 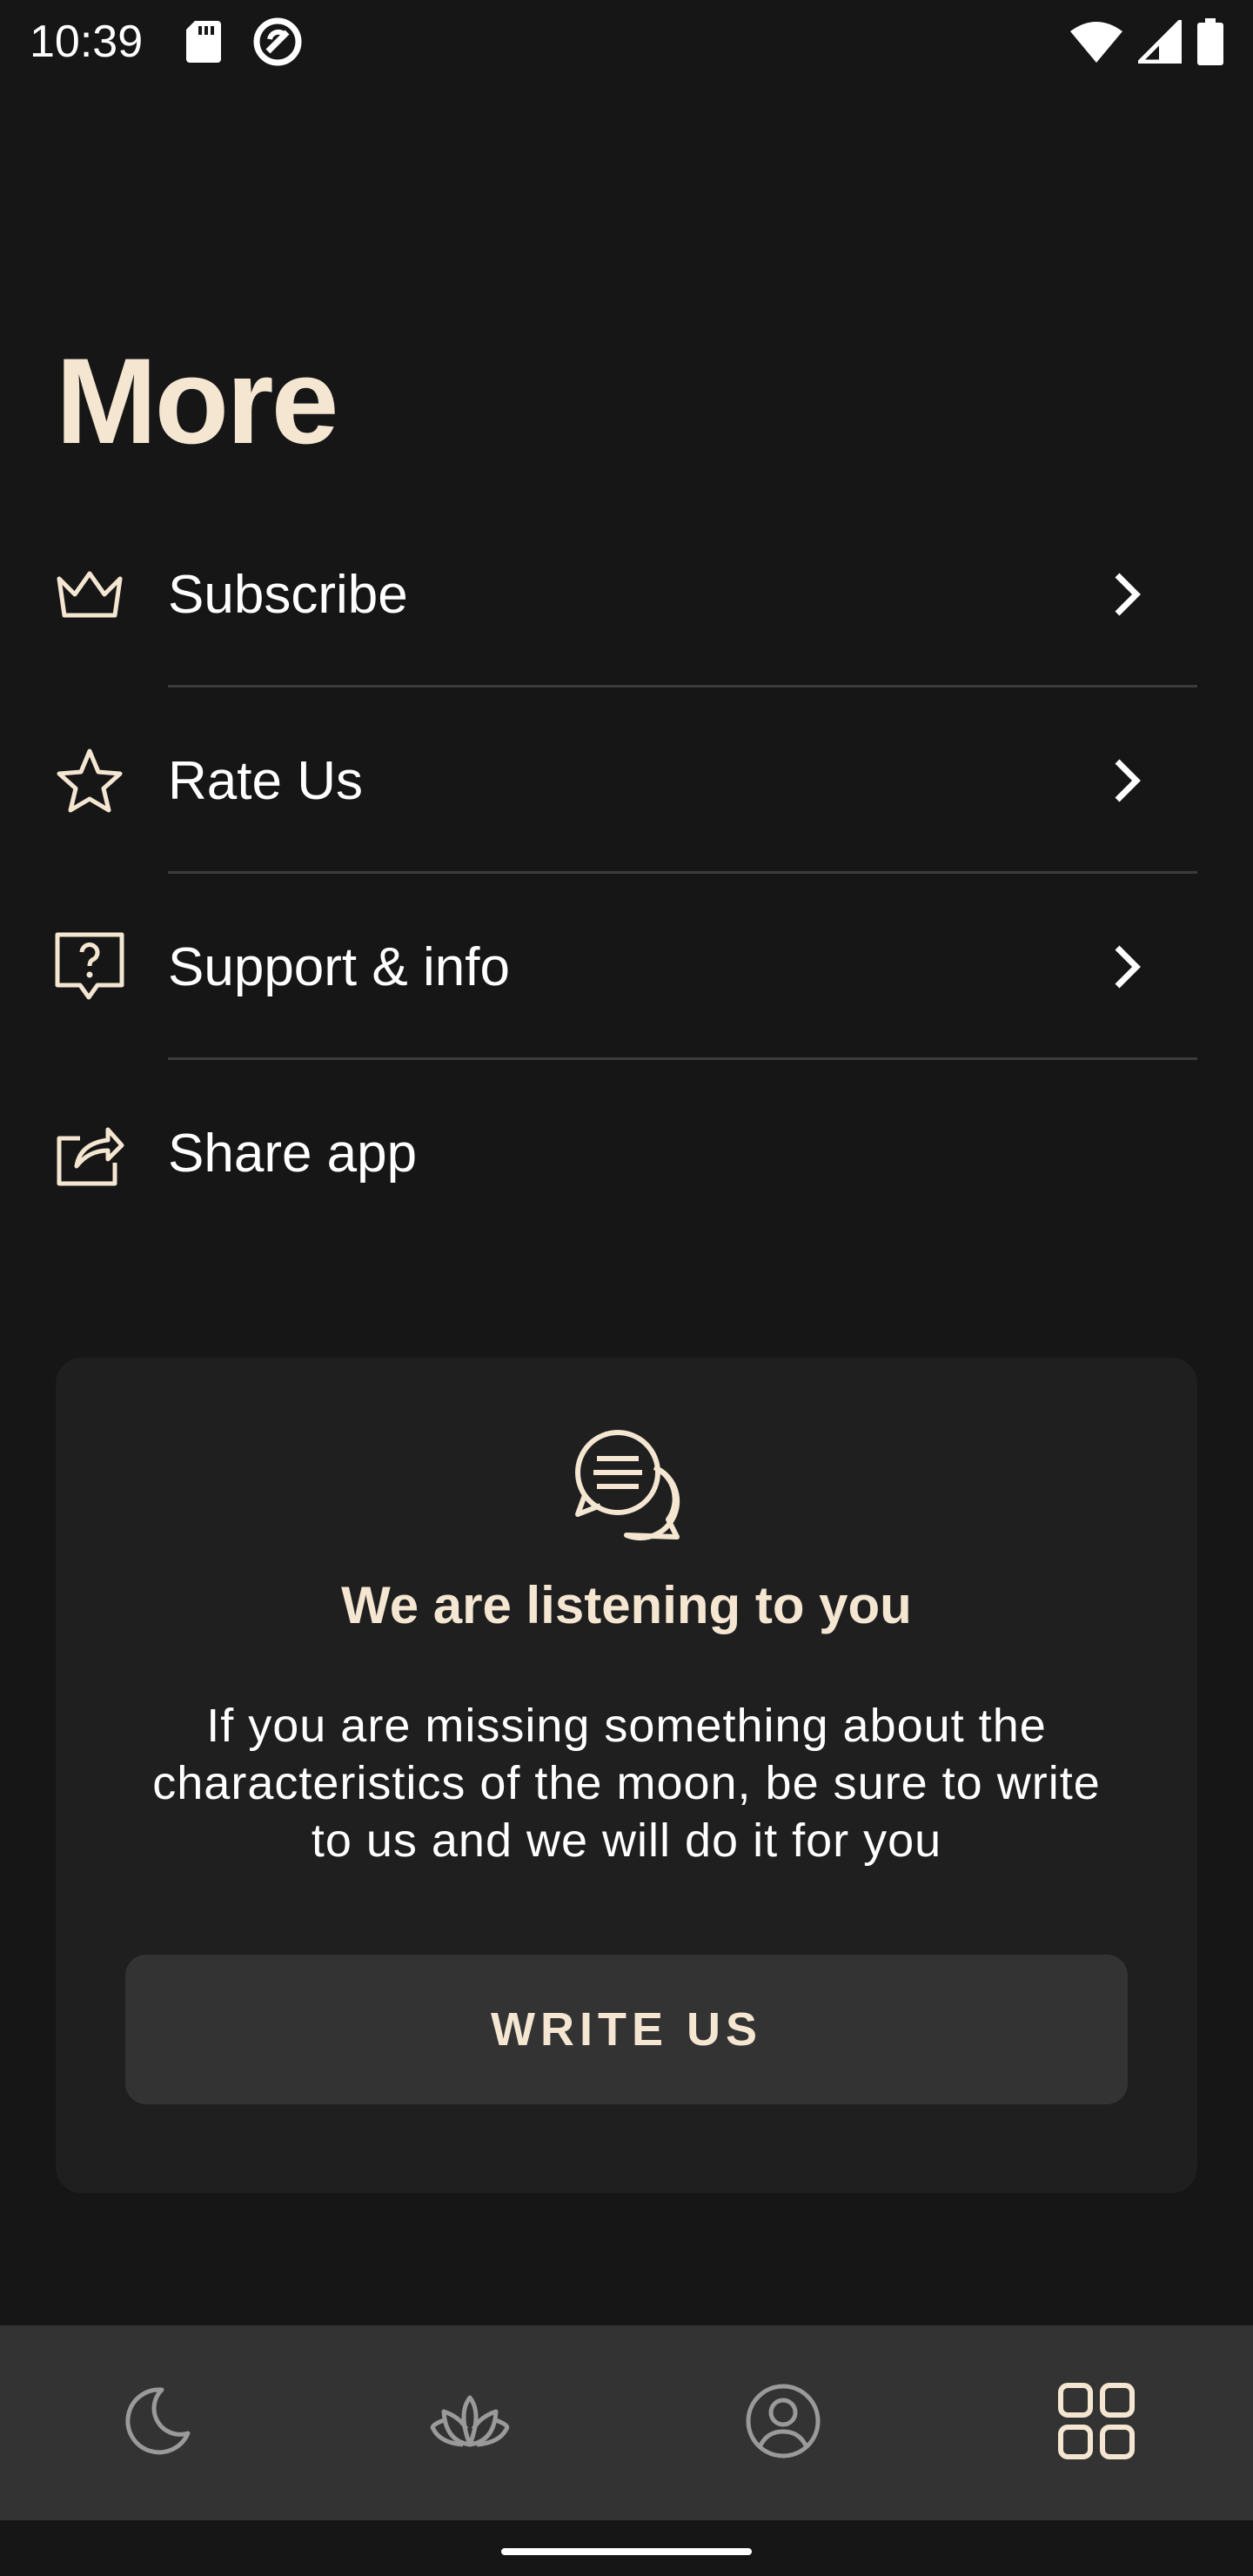 I want to click on nav-item-meditation, so click(x=470, y=2423).